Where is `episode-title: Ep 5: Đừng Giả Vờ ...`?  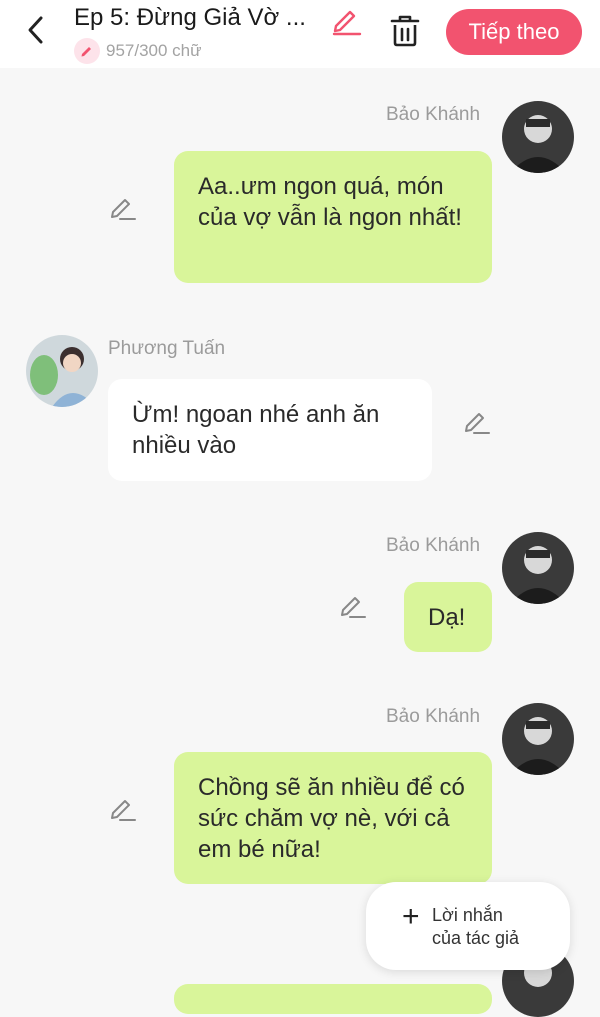
episode-title: Ep 5: Đừng Giả Vờ ... is located at coordinates (190, 17).